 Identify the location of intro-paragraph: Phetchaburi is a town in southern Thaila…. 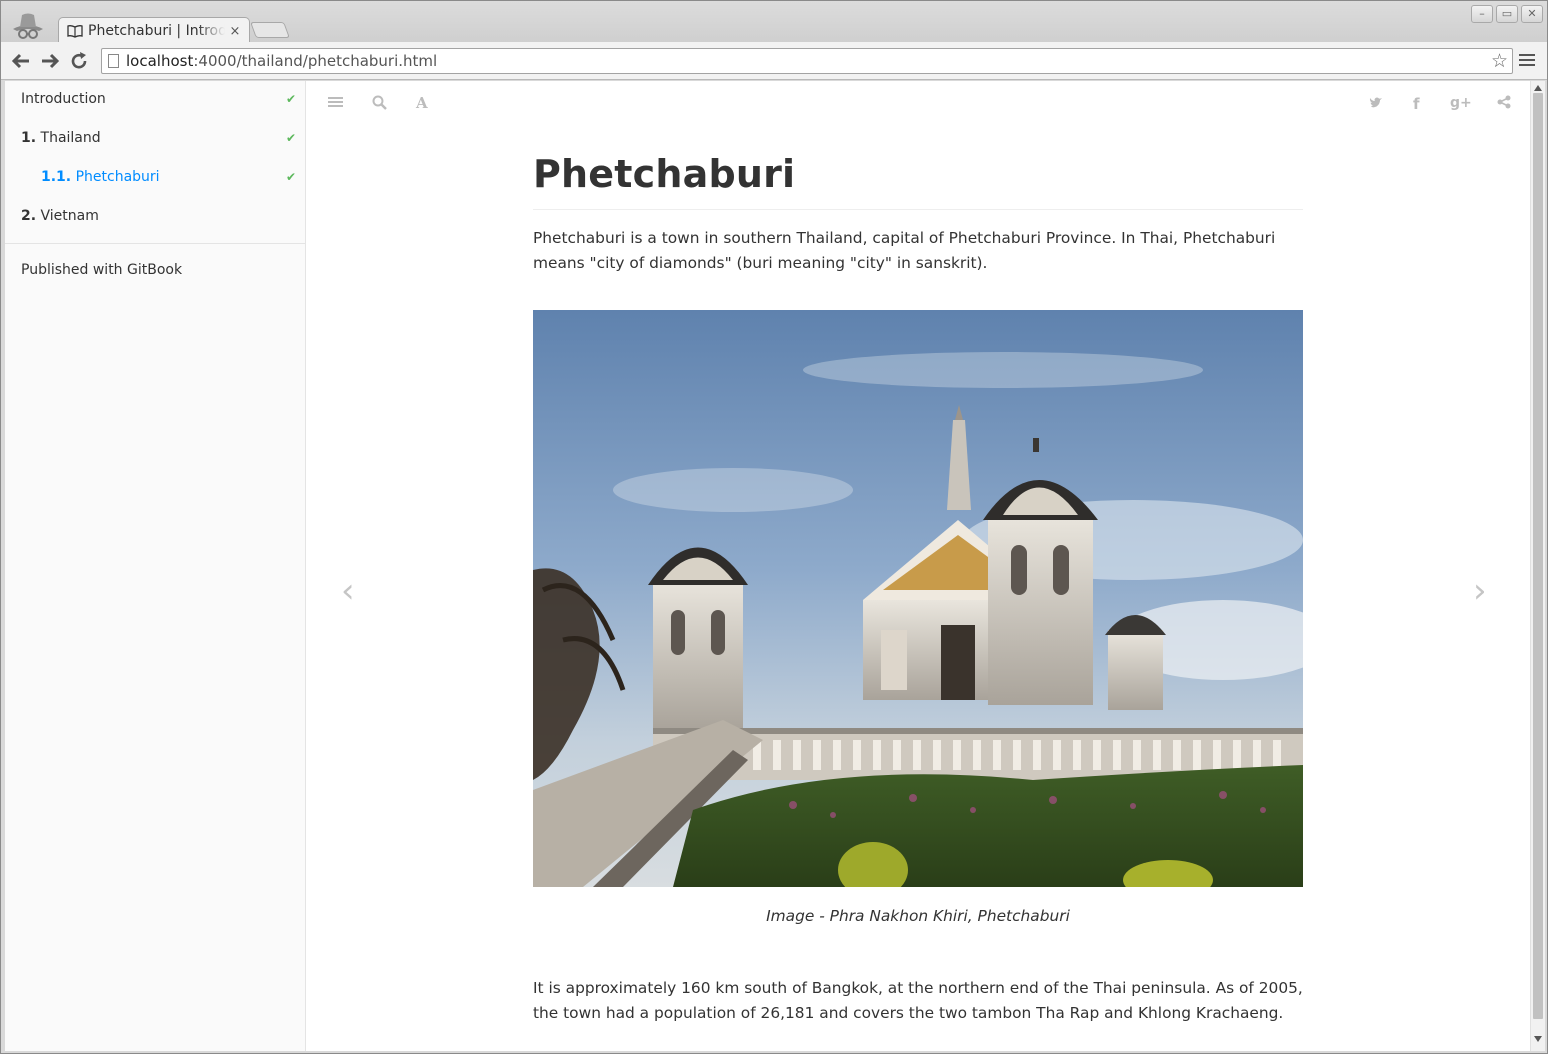
(904, 250).